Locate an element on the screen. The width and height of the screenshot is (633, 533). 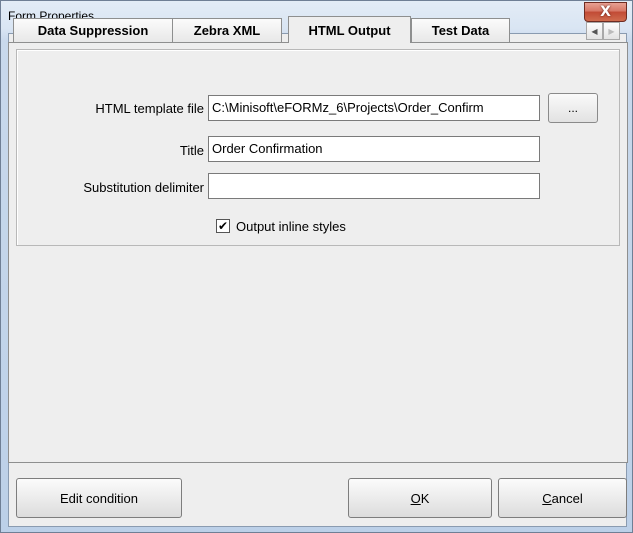
delimiter-field is located at coordinates (374, 186).